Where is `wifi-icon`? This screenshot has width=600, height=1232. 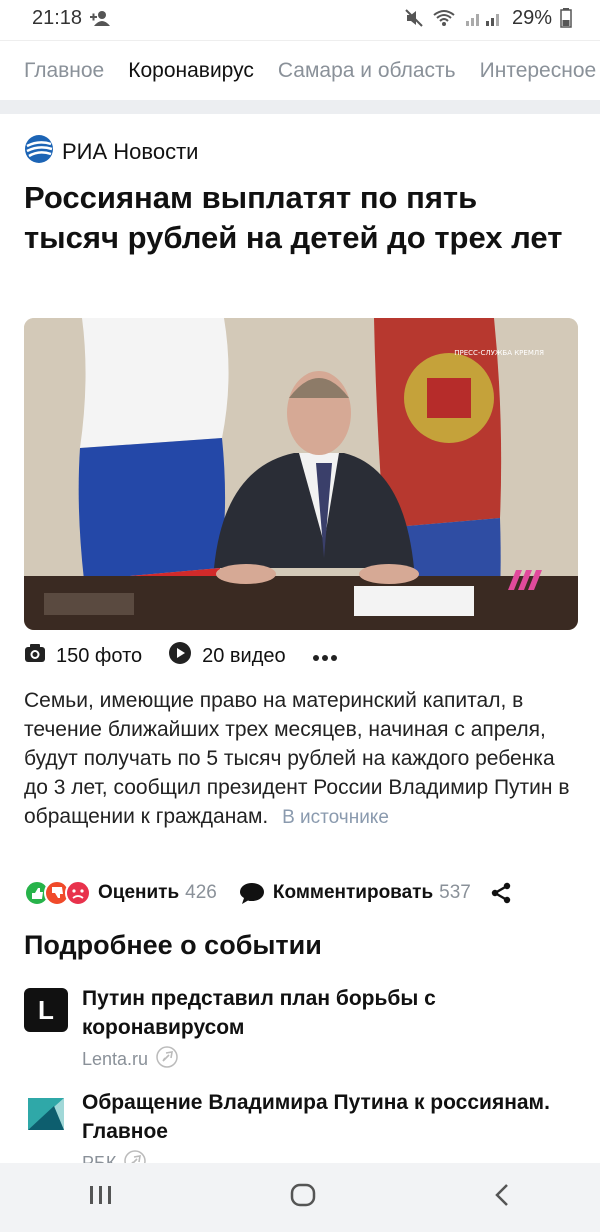 wifi-icon is located at coordinates (444, 18).